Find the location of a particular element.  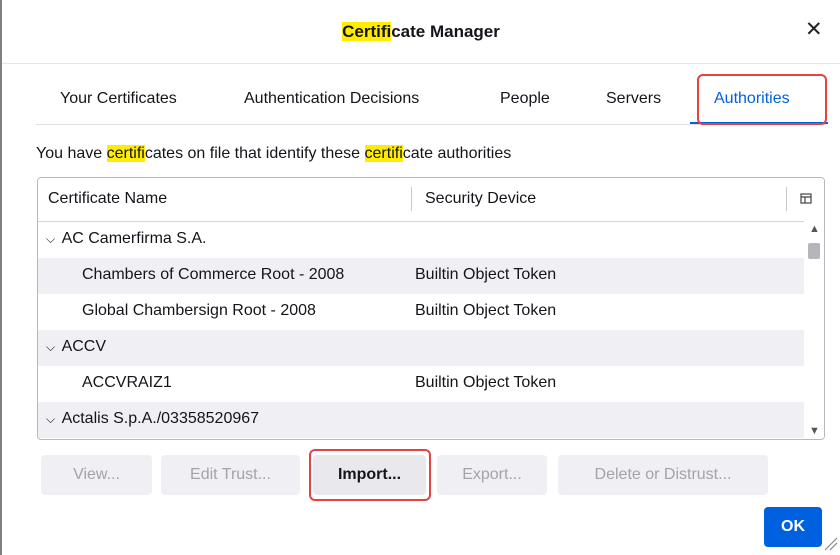

close-icon: ✕ is located at coordinates (814, 30).